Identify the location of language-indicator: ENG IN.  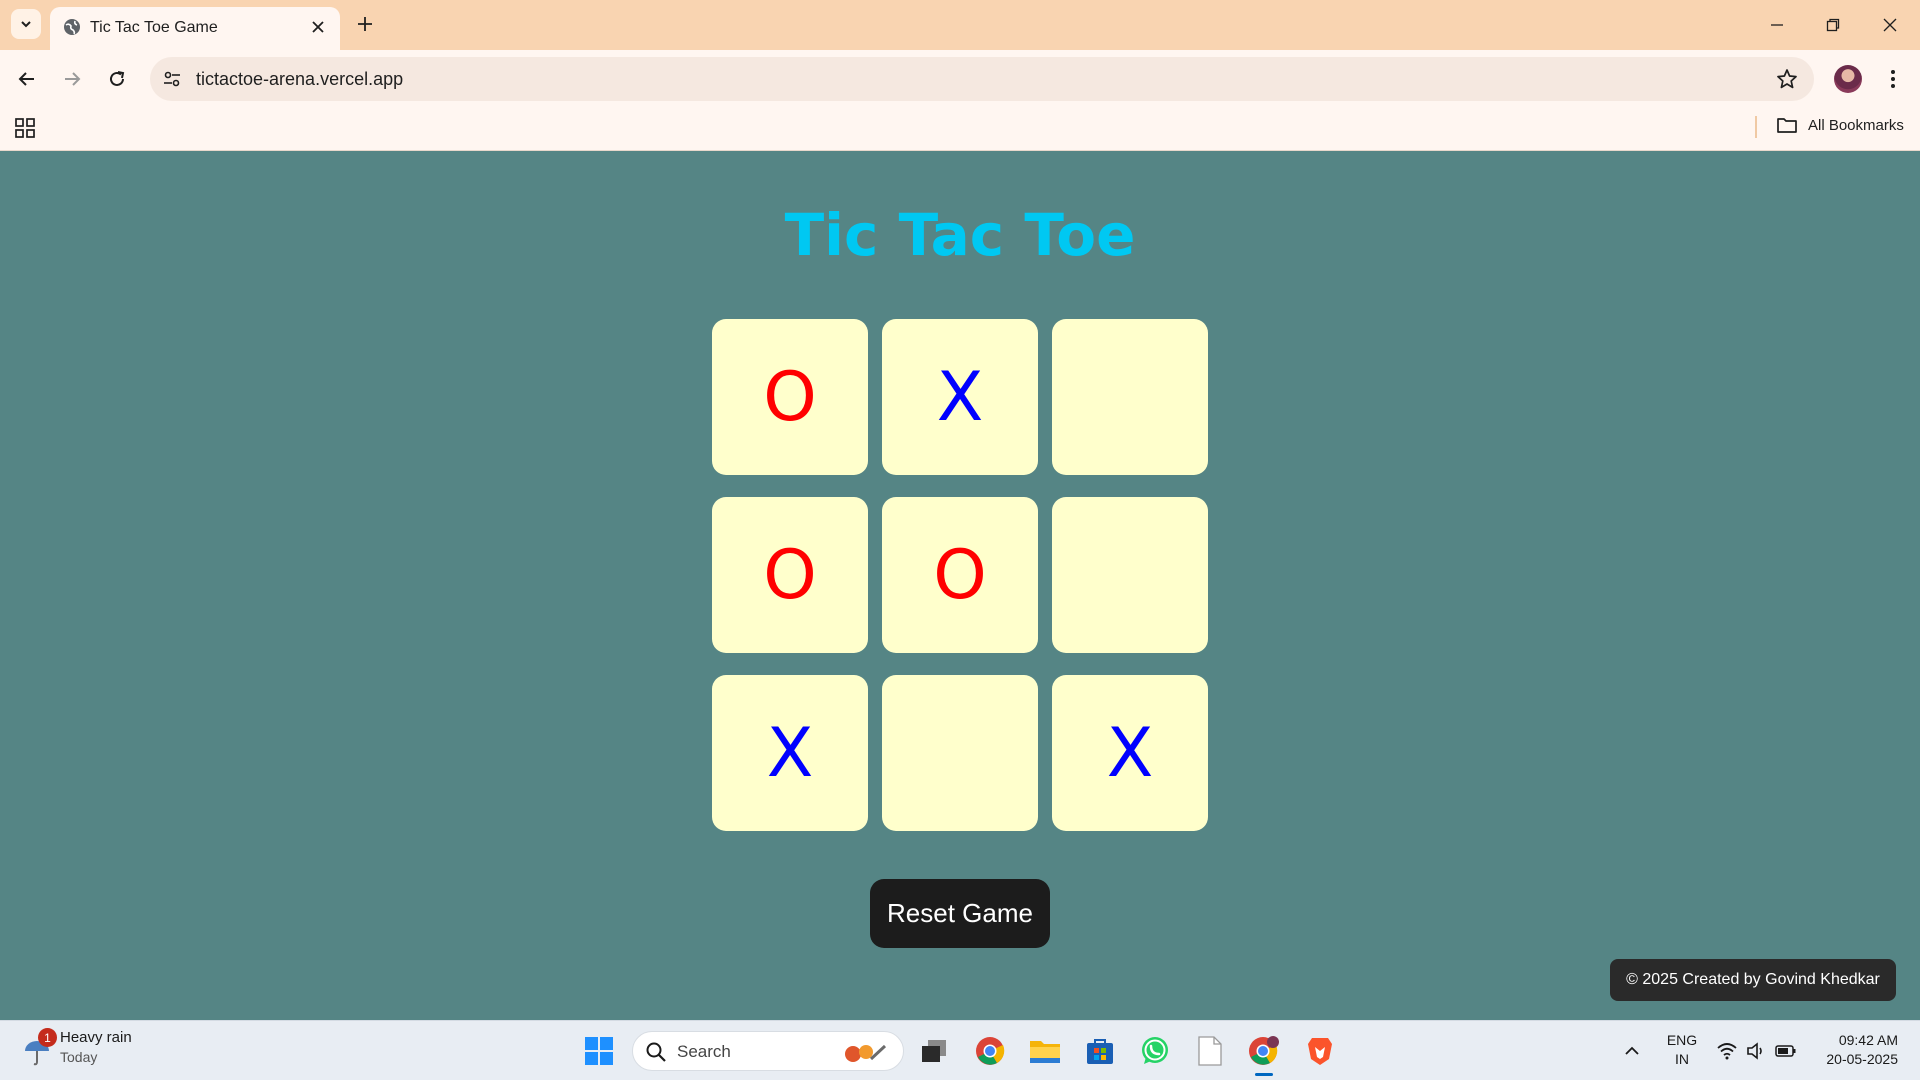
(1682, 1050).